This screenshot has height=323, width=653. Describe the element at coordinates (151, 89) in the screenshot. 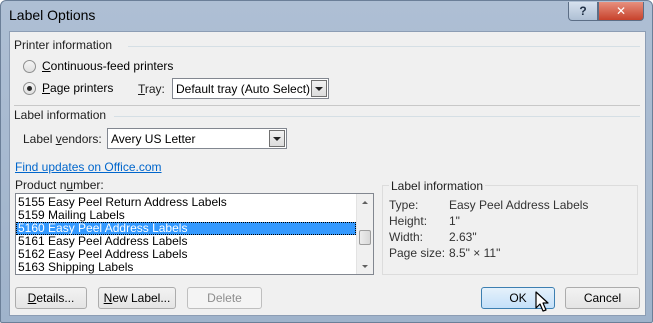

I see `tray-label: Tray:` at that location.